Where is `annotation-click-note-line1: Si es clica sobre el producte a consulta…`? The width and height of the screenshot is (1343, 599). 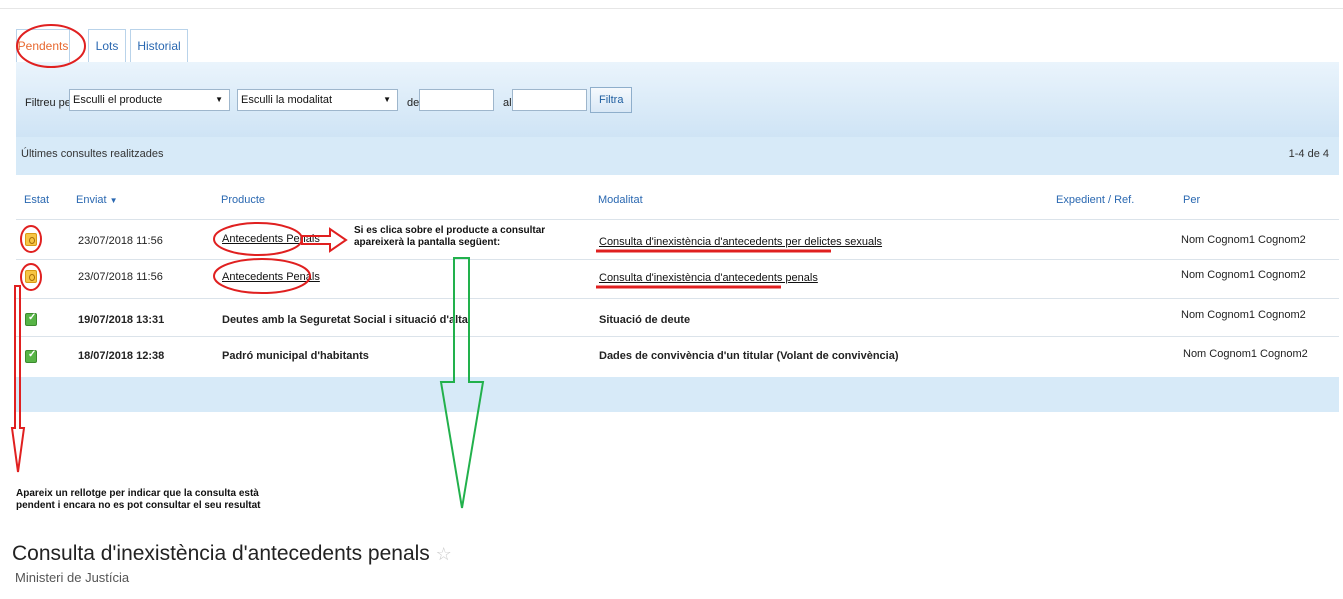 annotation-click-note-line1: Si es clica sobre el producte a consulta… is located at coordinates (450, 230).